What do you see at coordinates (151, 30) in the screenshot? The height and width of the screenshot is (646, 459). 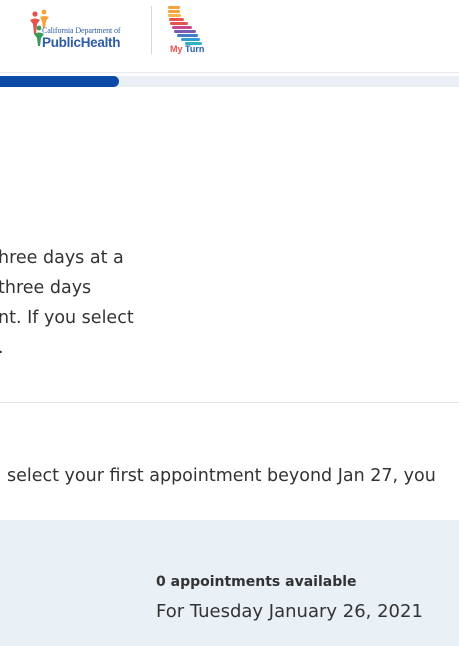 I see `header-divider` at bounding box center [151, 30].